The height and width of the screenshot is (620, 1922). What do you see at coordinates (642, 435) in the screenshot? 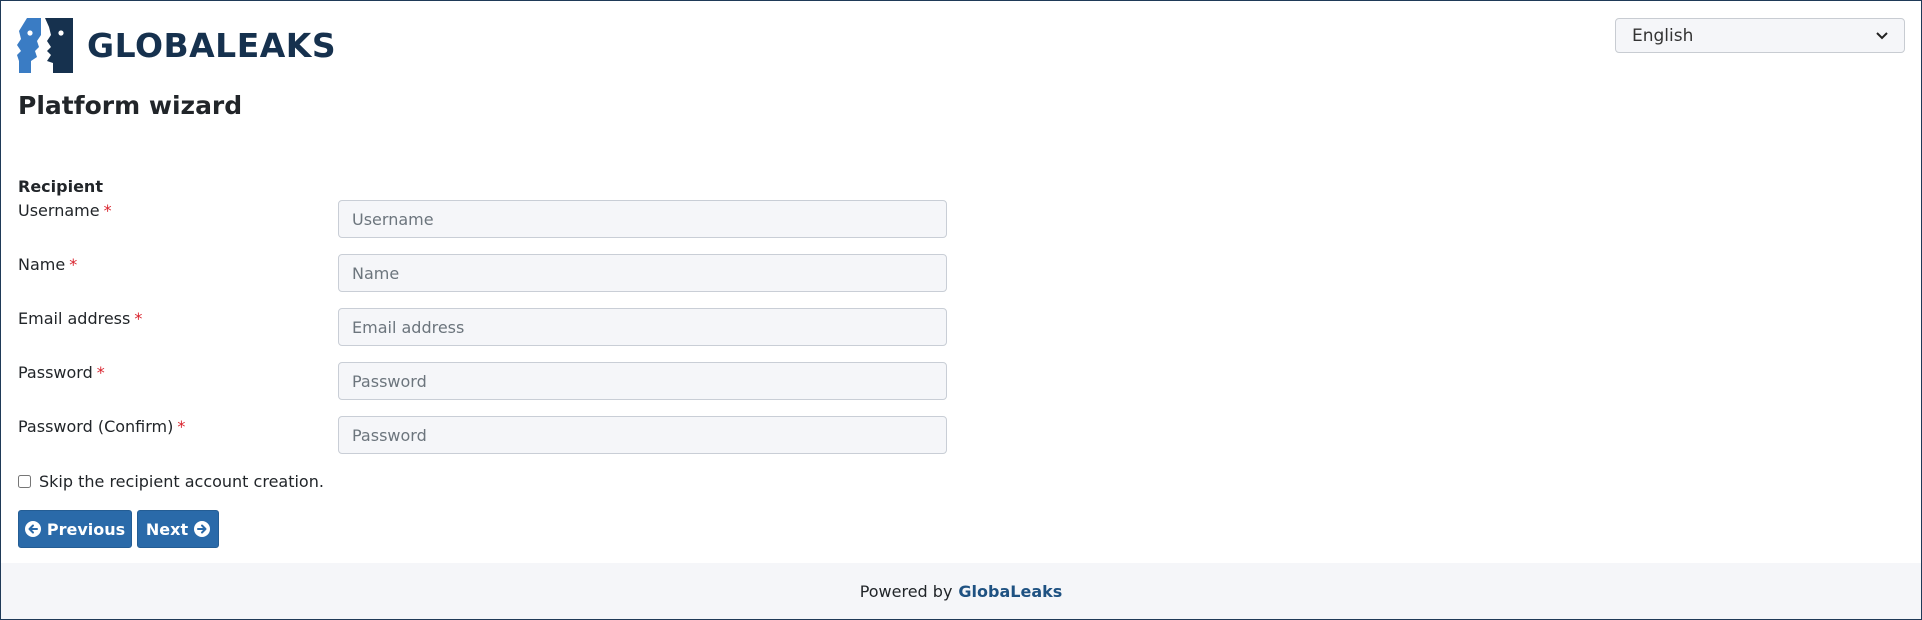
I see `password-confirm-input` at bounding box center [642, 435].